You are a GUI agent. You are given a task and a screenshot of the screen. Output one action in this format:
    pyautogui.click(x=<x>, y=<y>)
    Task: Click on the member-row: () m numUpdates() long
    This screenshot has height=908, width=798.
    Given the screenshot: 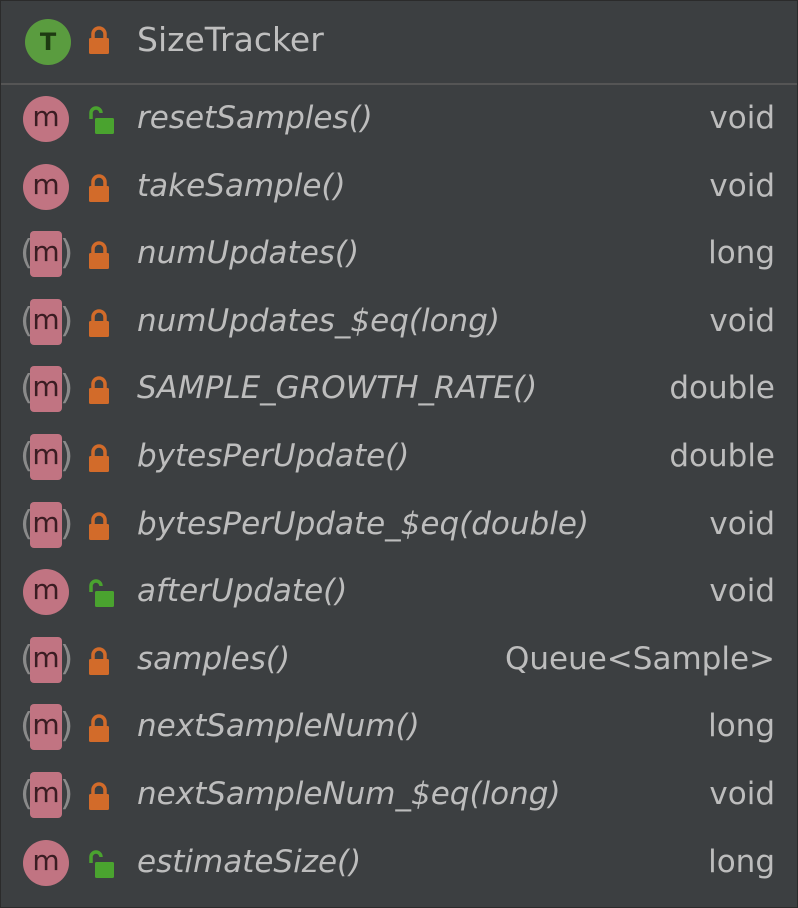 What is the action you would take?
    pyautogui.click(x=399, y=254)
    